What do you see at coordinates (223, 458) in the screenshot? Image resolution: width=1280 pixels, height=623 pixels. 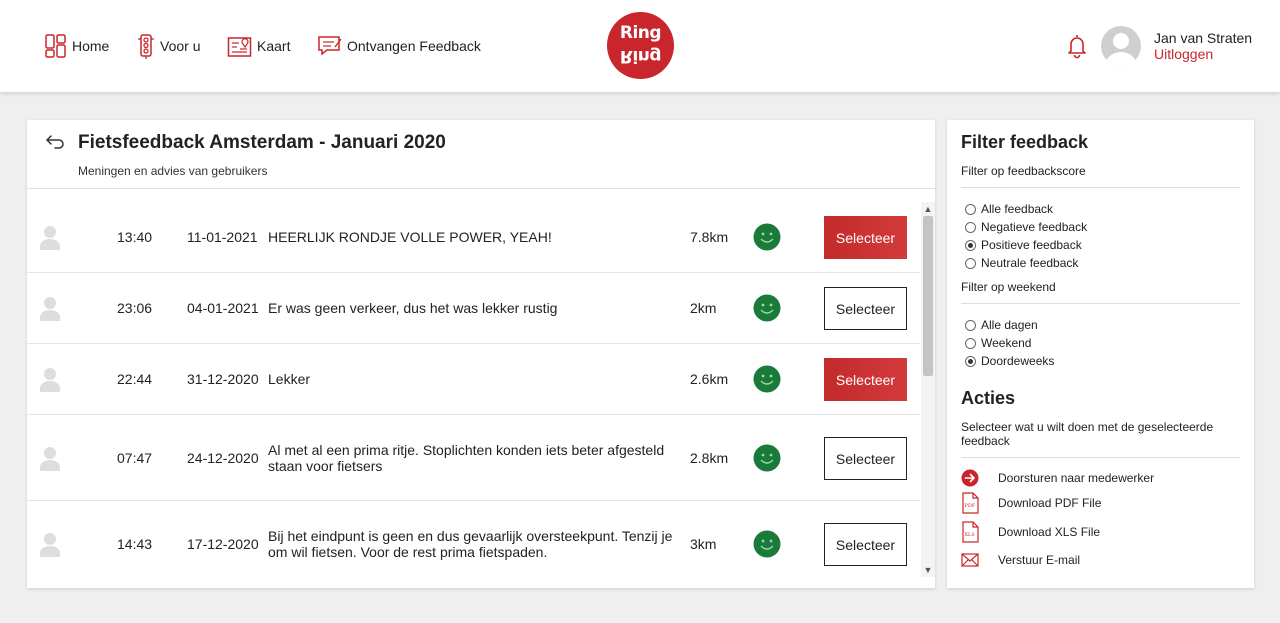 I see `feedback-date: 24-12-2020` at bounding box center [223, 458].